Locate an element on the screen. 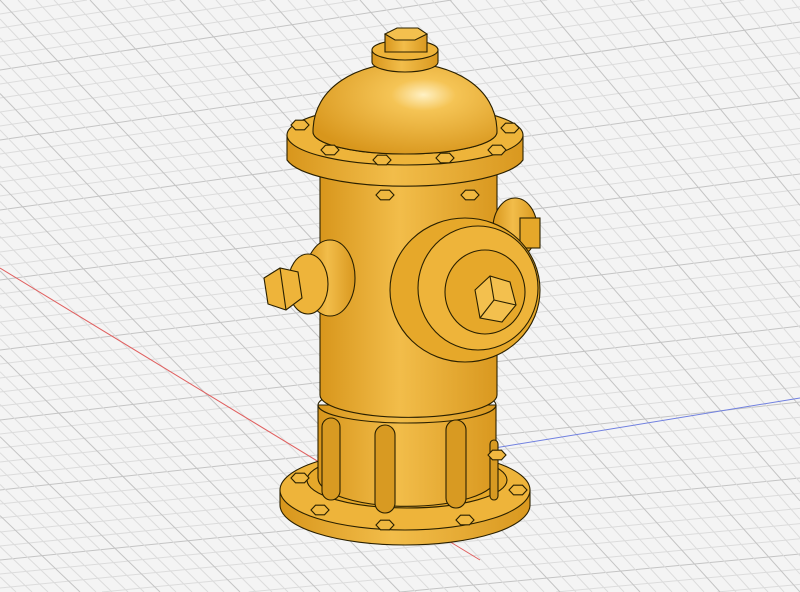 This screenshot has height=592, width=800. left-nozzle is located at coordinates (309, 278).